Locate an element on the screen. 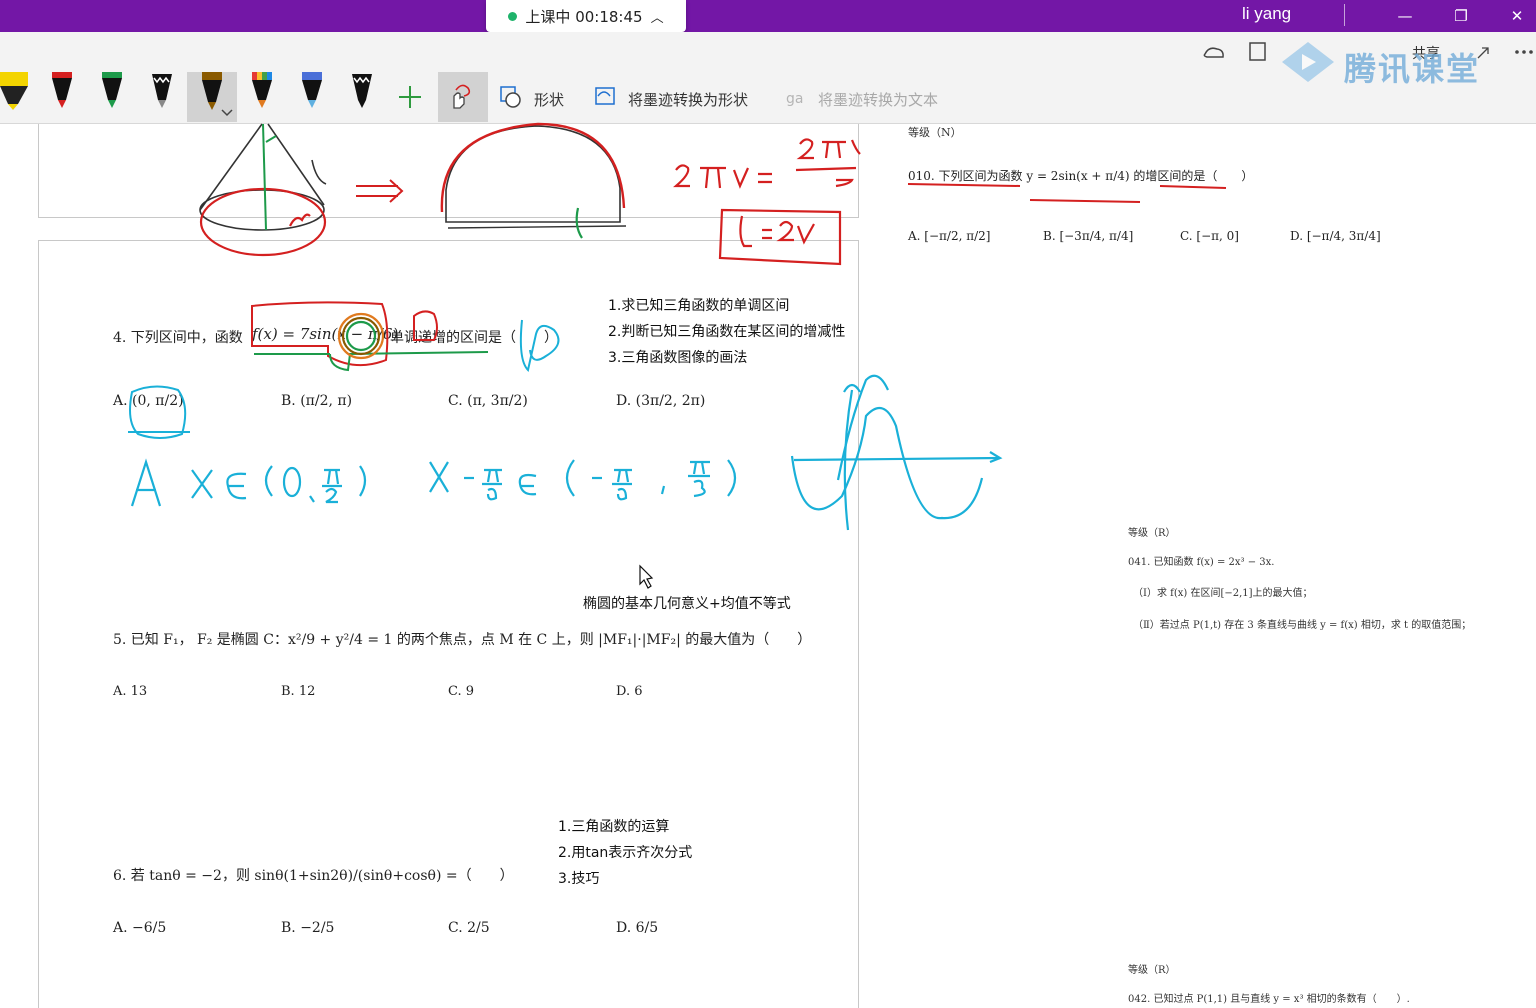  q4-option-b: B. (π/2, π) is located at coordinates (317, 401).